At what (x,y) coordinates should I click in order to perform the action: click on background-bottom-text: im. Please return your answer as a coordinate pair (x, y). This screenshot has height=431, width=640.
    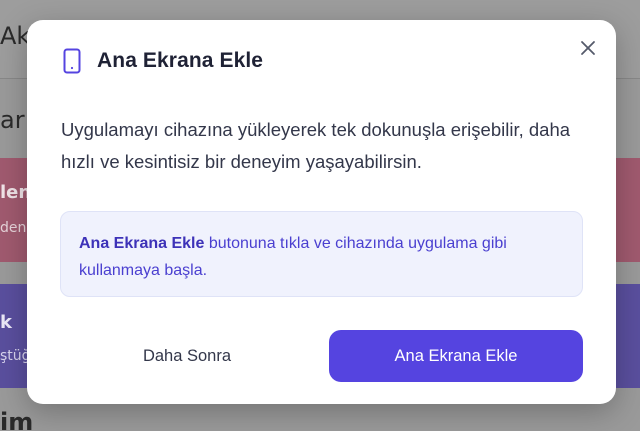
    Looking at the image, I should click on (17, 419).